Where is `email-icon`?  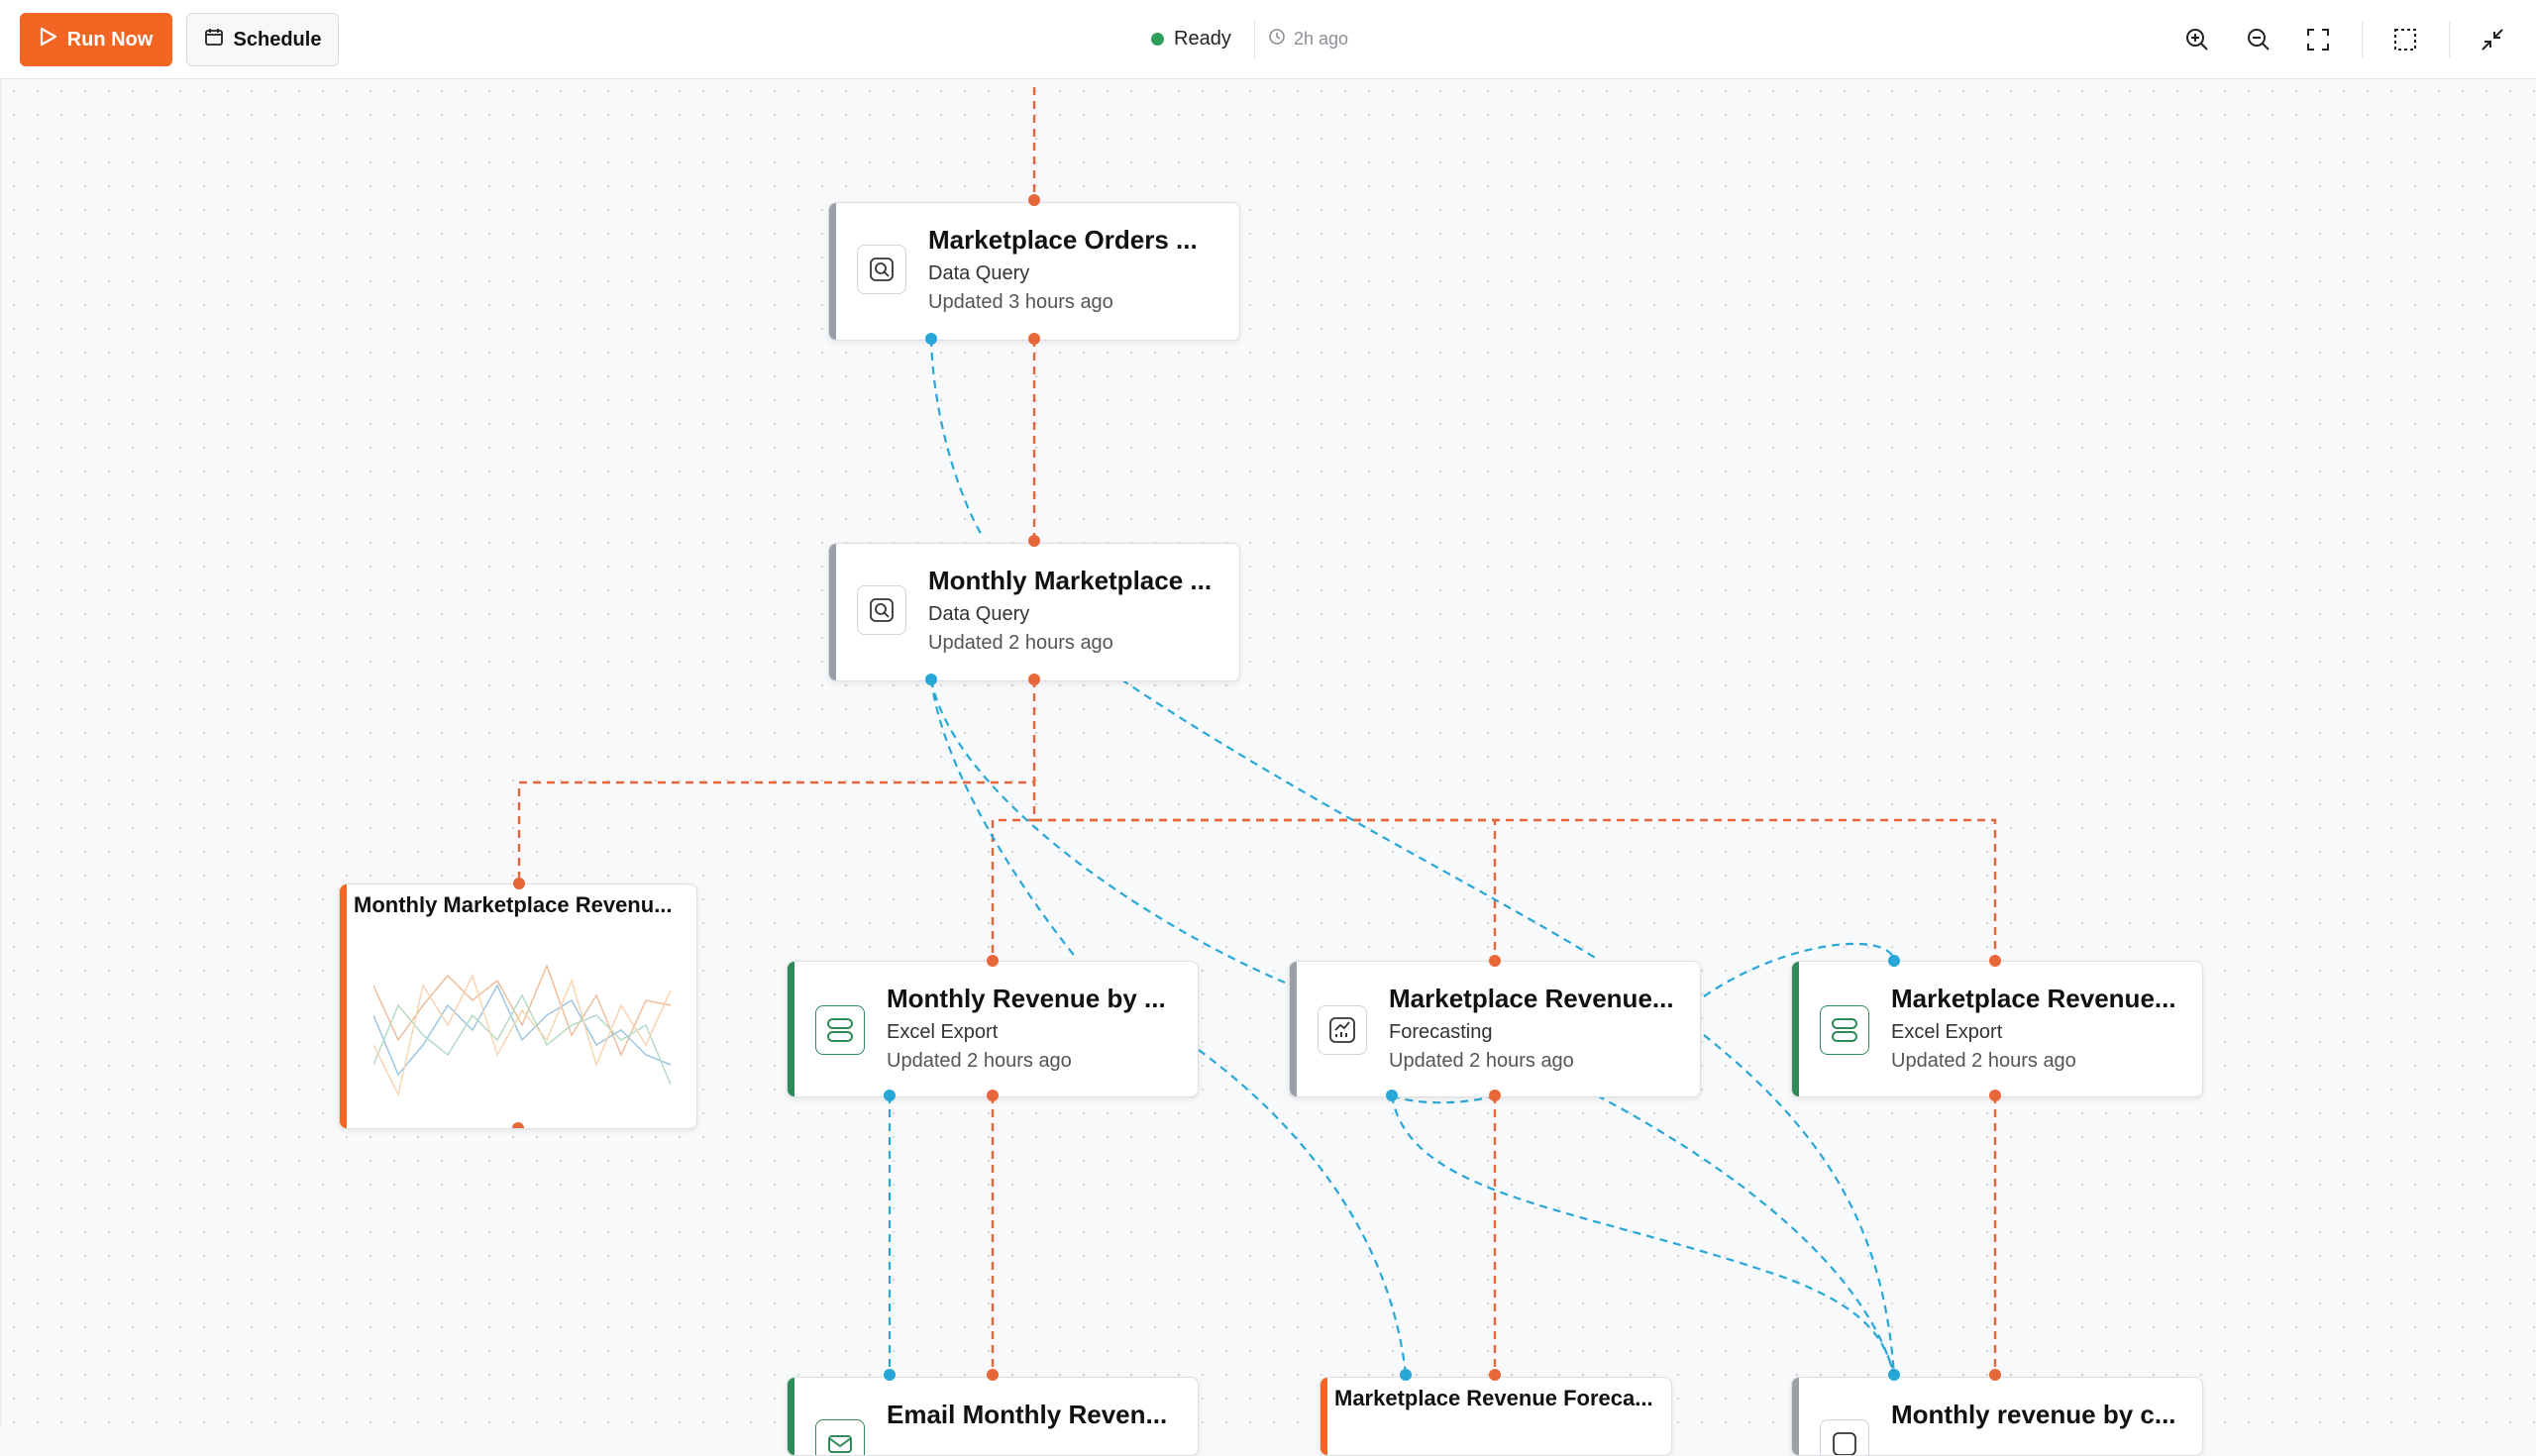
email-icon is located at coordinates (840, 1437).